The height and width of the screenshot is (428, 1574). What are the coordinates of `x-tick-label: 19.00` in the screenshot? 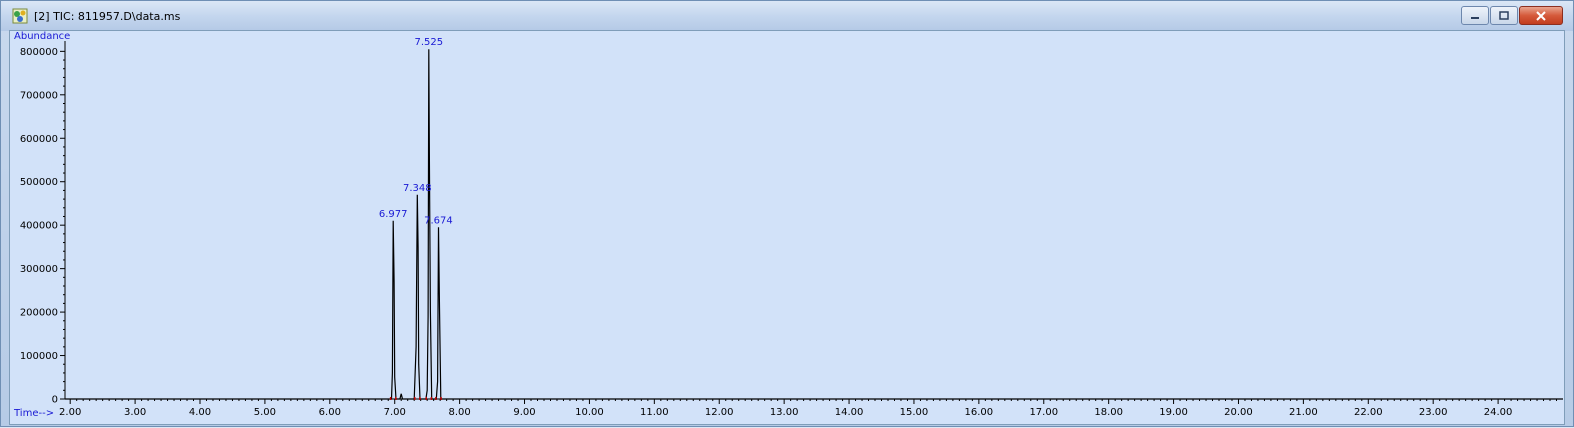 It's located at (1173, 412).